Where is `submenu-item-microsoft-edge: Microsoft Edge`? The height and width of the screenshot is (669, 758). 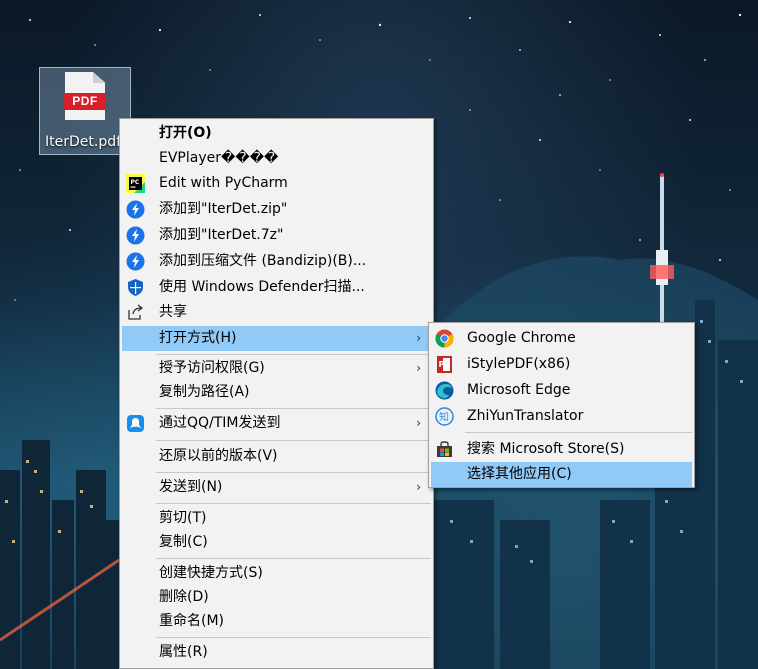 submenu-item-microsoft-edge: Microsoft Edge is located at coordinates (561, 390).